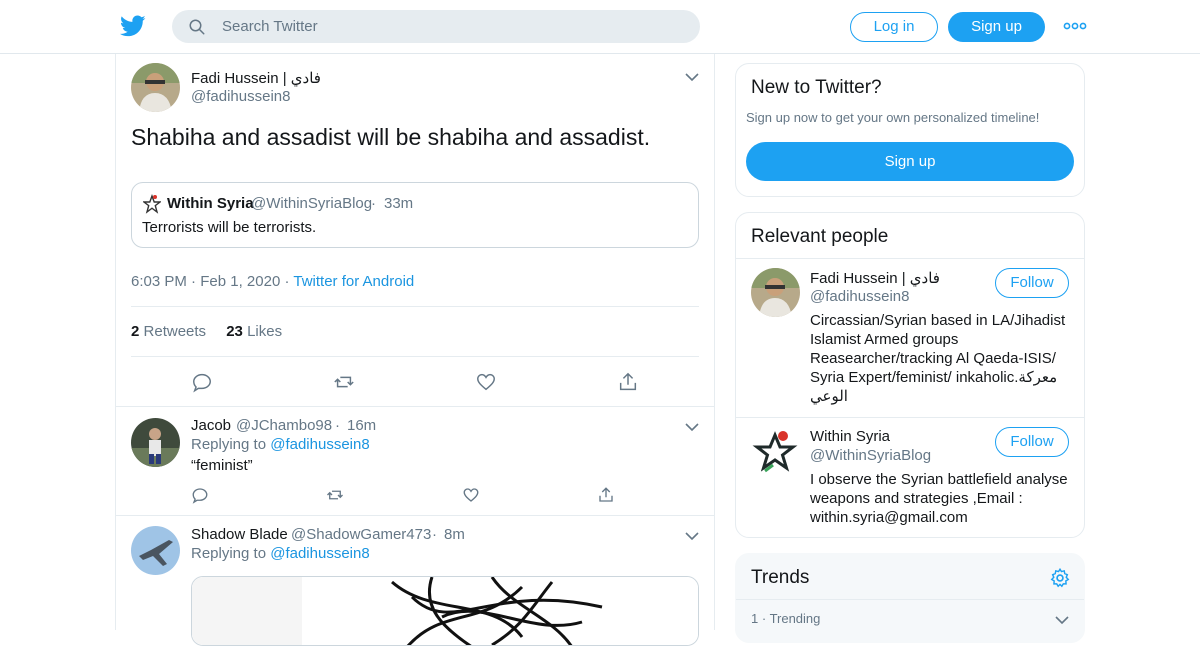 This screenshot has width=1200, height=646. Describe the element at coordinates (133, 26) in the screenshot. I see `twitter-bird-icon` at that location.